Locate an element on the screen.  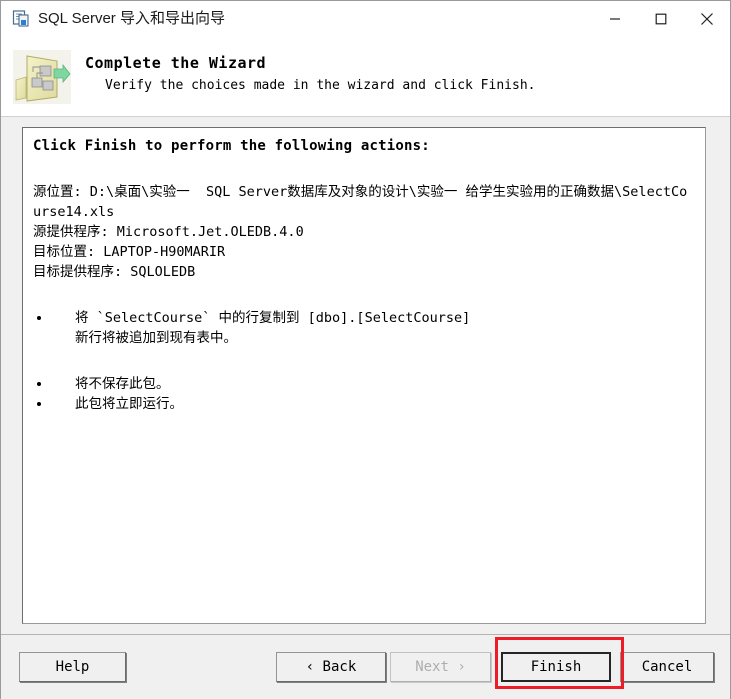
bullet-line-primary: 此包将立即运行。 is located at coordinates (129, 404).